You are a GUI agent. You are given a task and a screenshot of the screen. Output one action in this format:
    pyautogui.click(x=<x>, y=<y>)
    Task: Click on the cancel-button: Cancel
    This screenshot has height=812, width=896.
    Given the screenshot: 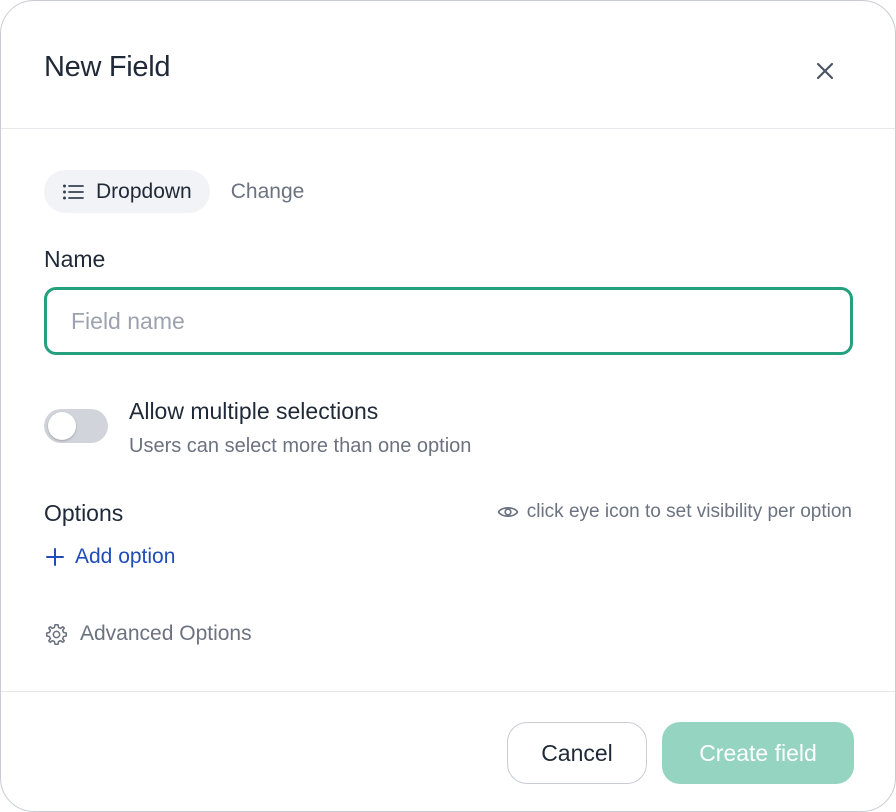 What is the action you would take?
    pyautogui.click(x=577, y=753)
    